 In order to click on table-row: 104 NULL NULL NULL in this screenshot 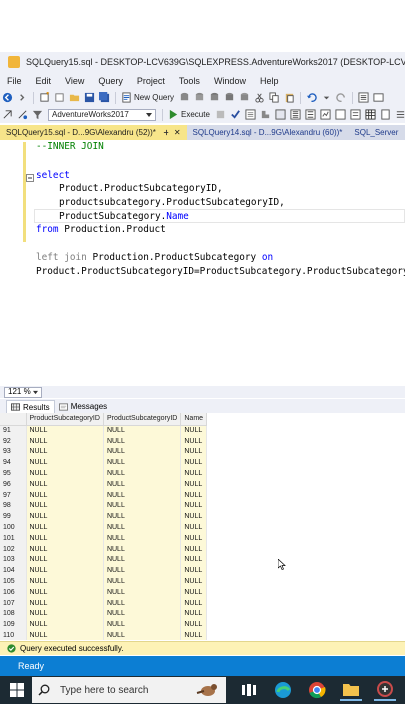, I will do `click(104, 571)`.